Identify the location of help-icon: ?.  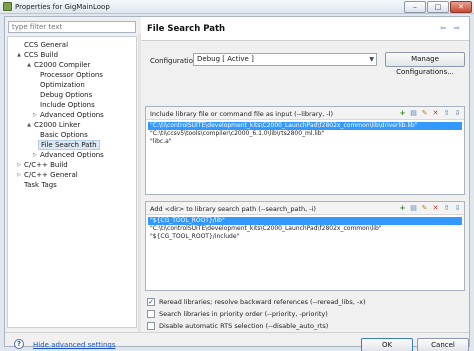
(19, 344).